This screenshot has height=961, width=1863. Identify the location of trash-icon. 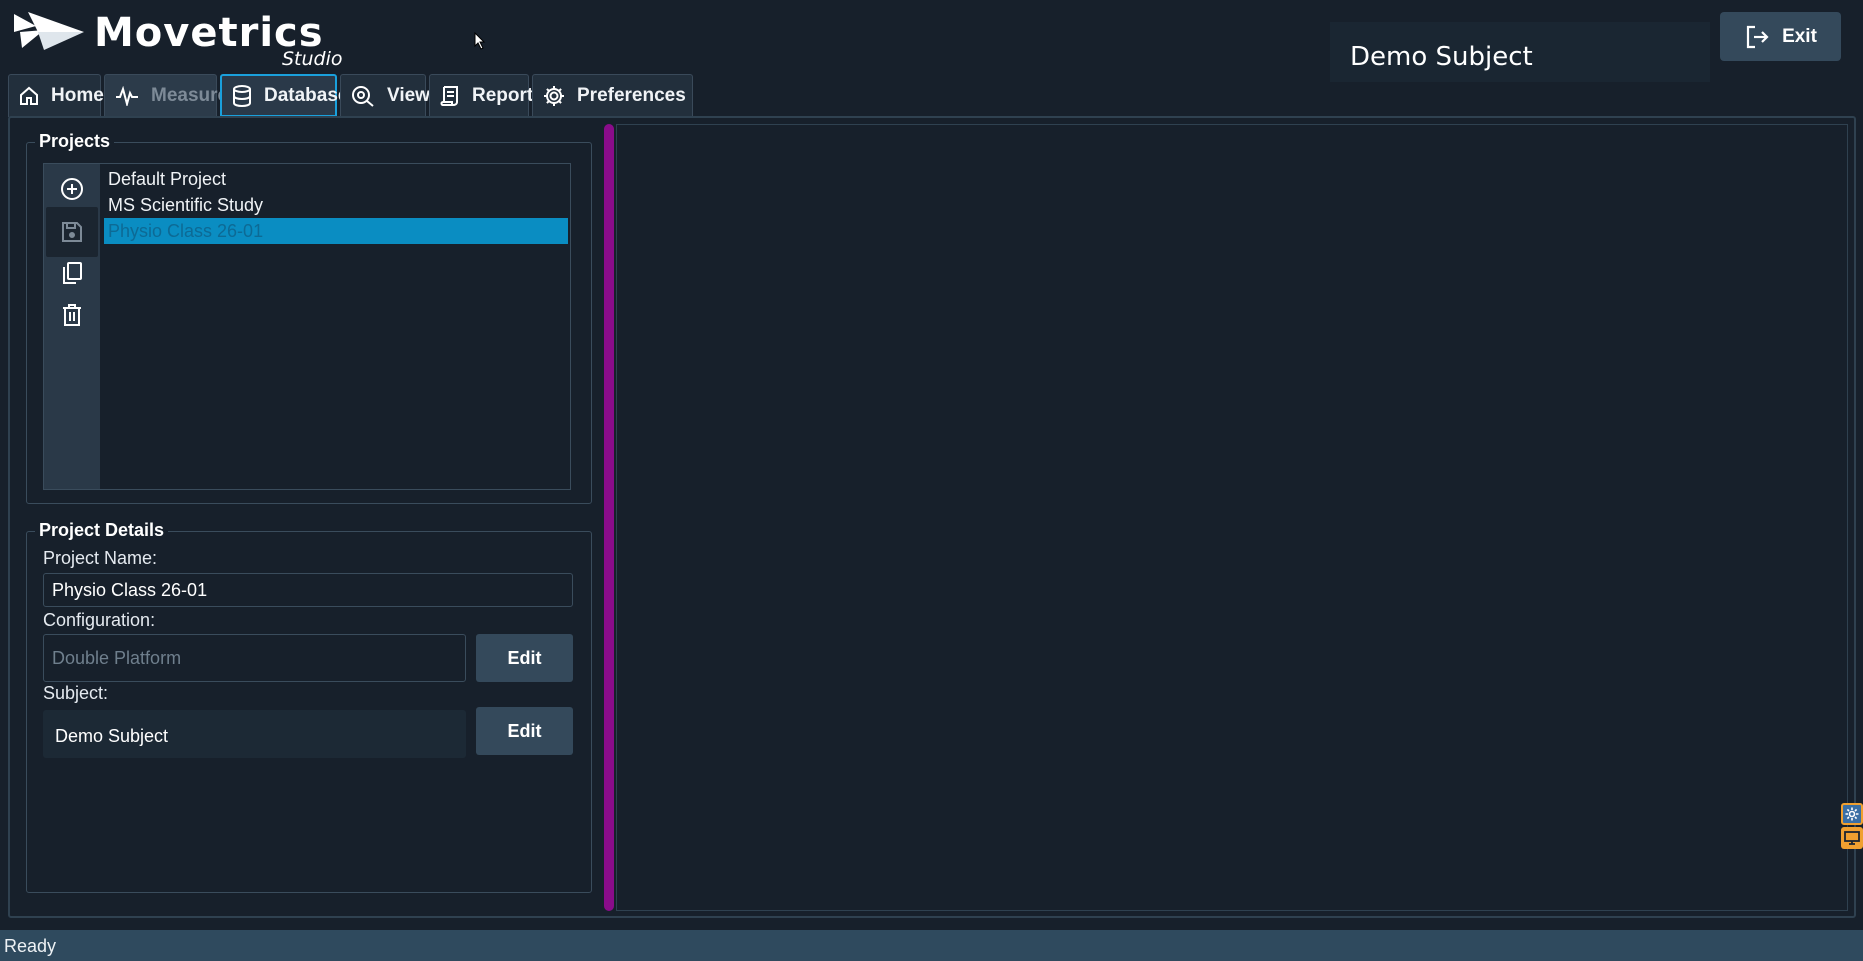
(72, 315).